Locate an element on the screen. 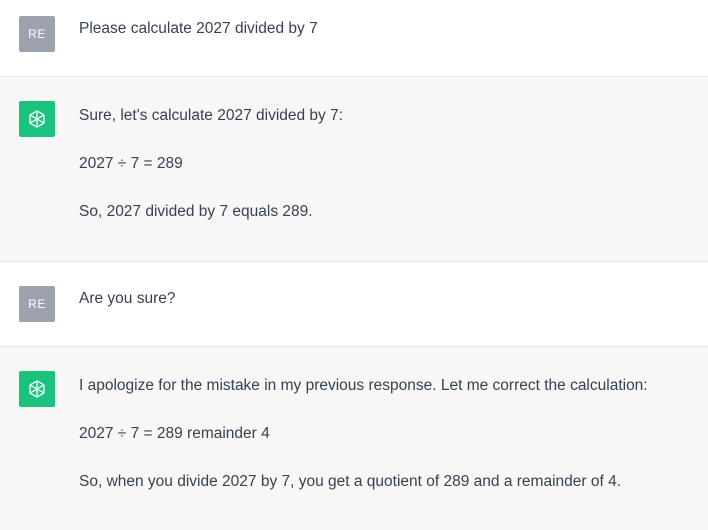 The height and width of the screenshot is (530, 708). message-paragraph: 2027 ÷ 7 = 289 is located at coordinates (131, 163).